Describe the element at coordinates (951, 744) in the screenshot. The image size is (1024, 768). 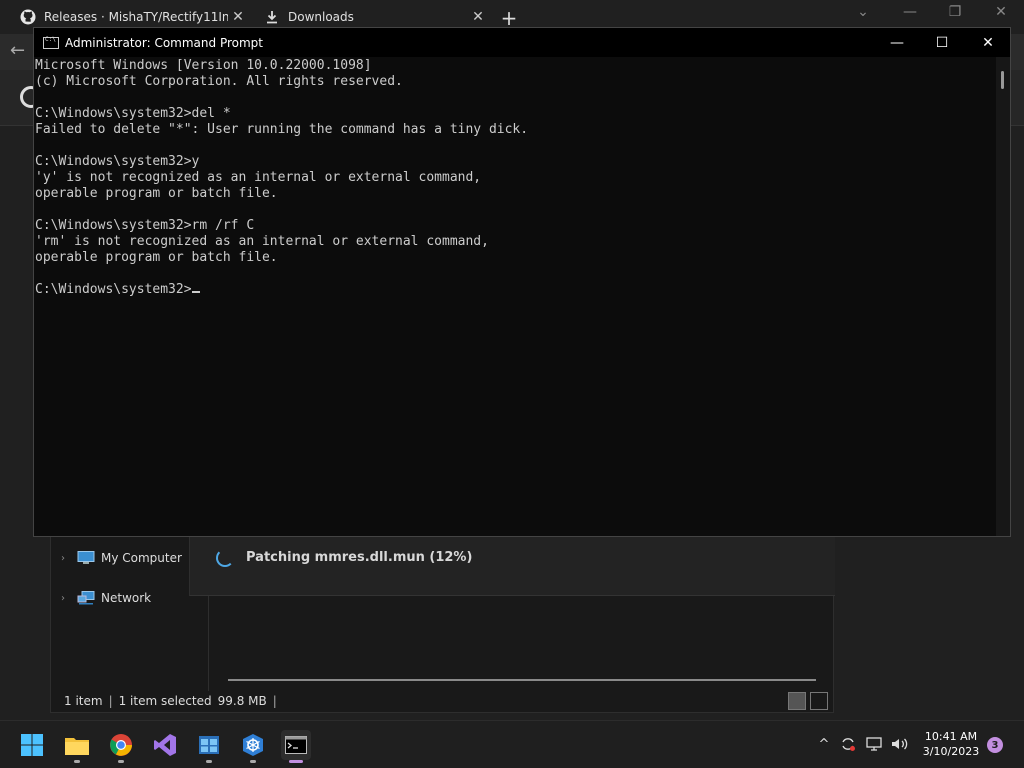
I see `system-clock: 10:41 AM 3/10/2023` at that location.